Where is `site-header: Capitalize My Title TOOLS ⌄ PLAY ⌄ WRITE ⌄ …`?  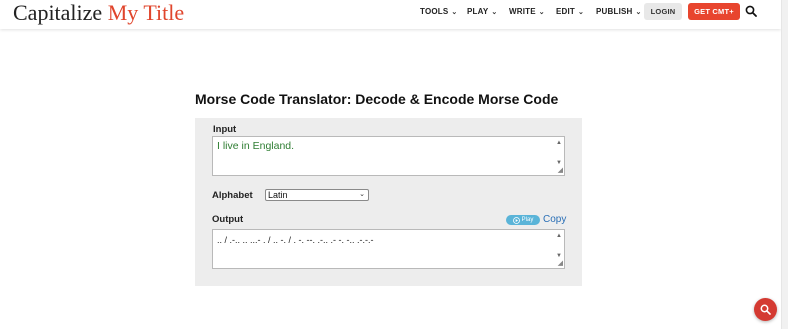 site-header: Capitalize My Title TOOLS ⌄ PLAY ⌄ WRITE ⌄ … is located at coordinates (390, 14).